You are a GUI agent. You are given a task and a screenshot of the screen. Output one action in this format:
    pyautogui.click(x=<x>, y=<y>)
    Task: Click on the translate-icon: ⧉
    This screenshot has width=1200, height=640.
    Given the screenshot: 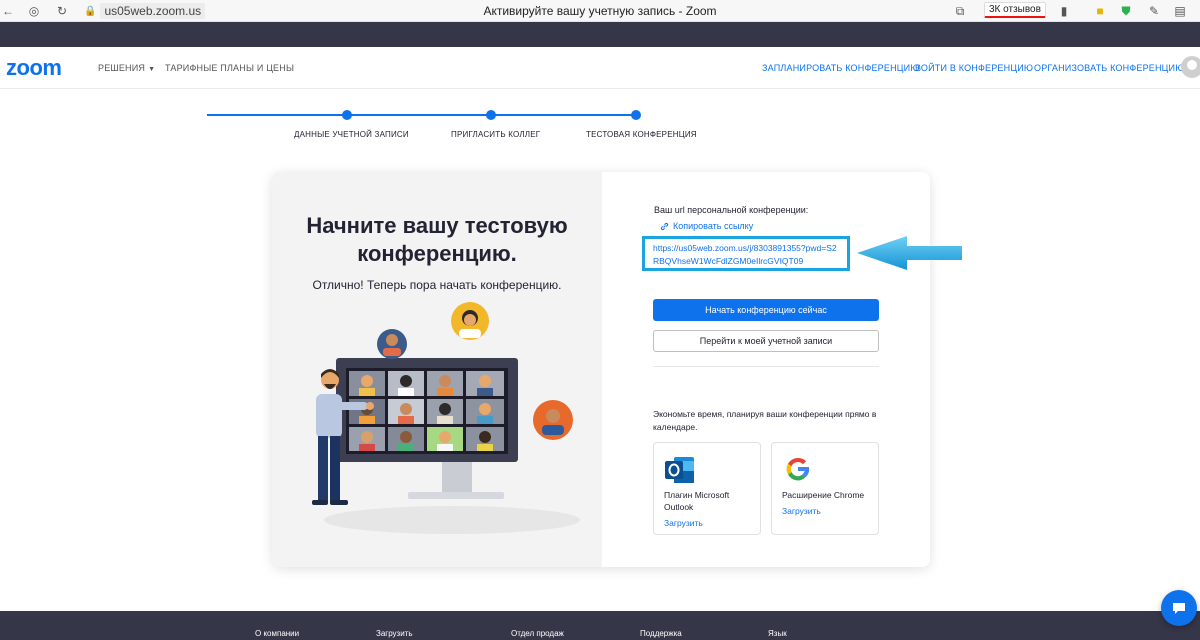 What is the action you would take?
    pyautogui.click(x=960, y=11)
    